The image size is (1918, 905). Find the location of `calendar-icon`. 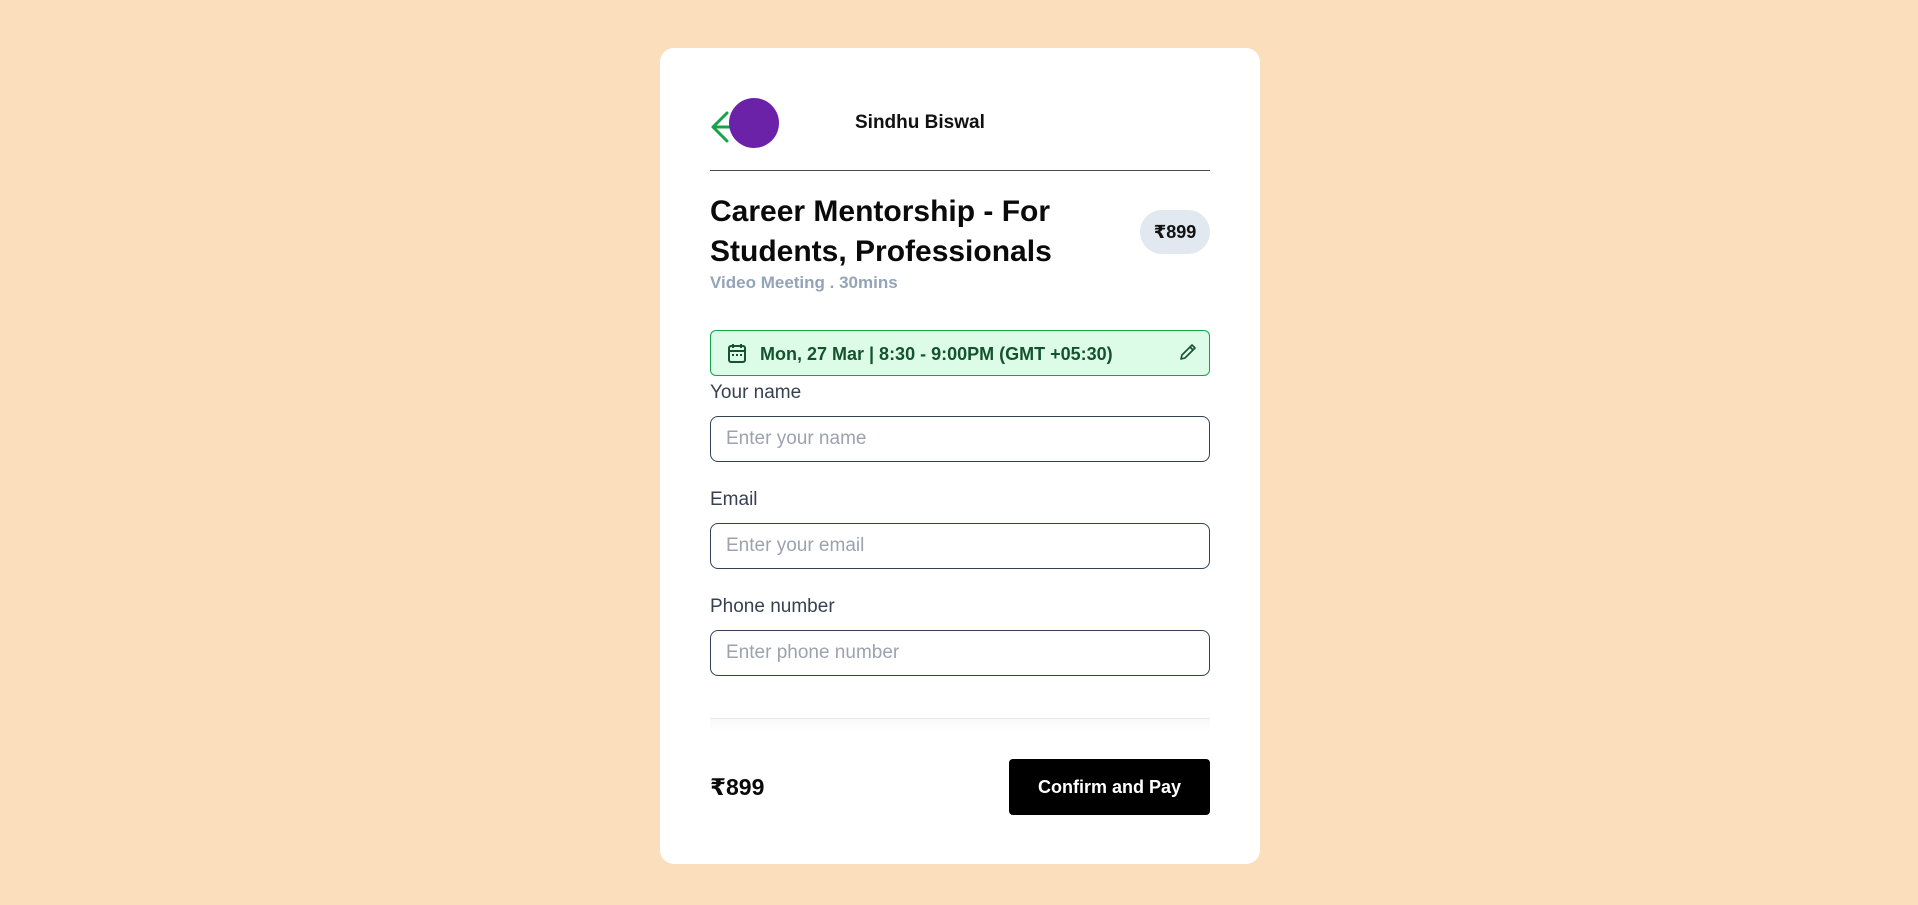

calendar-icon is located at coordinates (737, 353).